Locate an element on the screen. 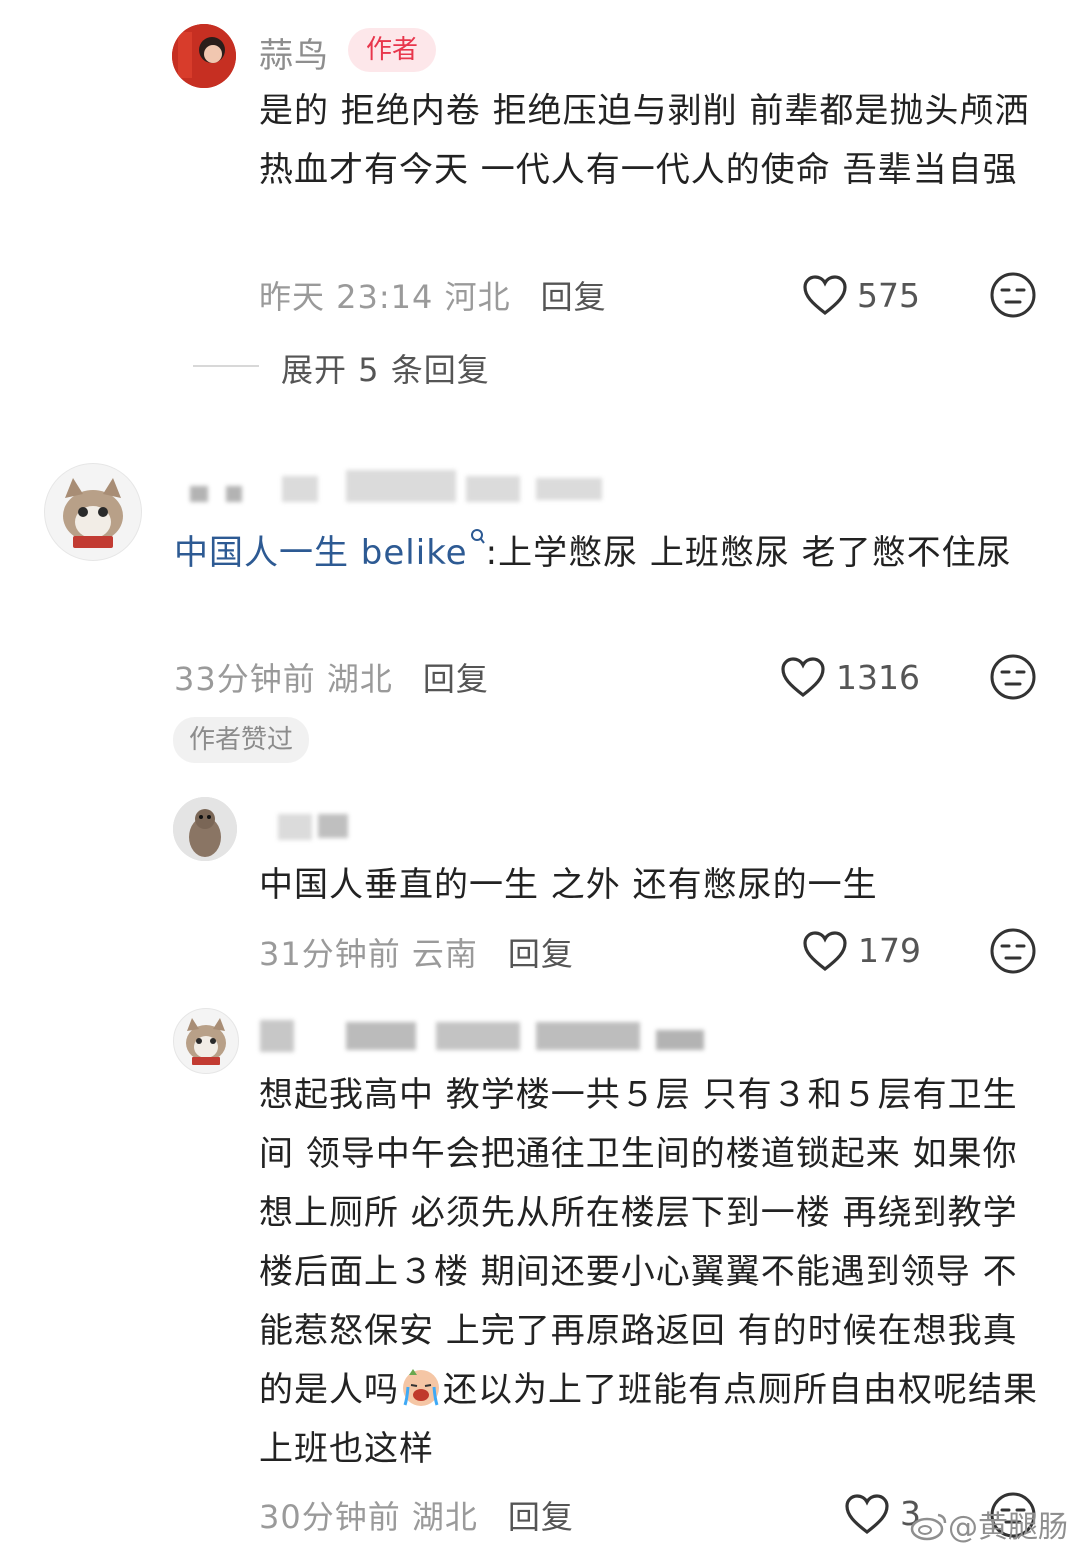 Image resolution: width=1080 pixels, height=1558 pixels. like-count: 179 is located at coordinates (889, 950).